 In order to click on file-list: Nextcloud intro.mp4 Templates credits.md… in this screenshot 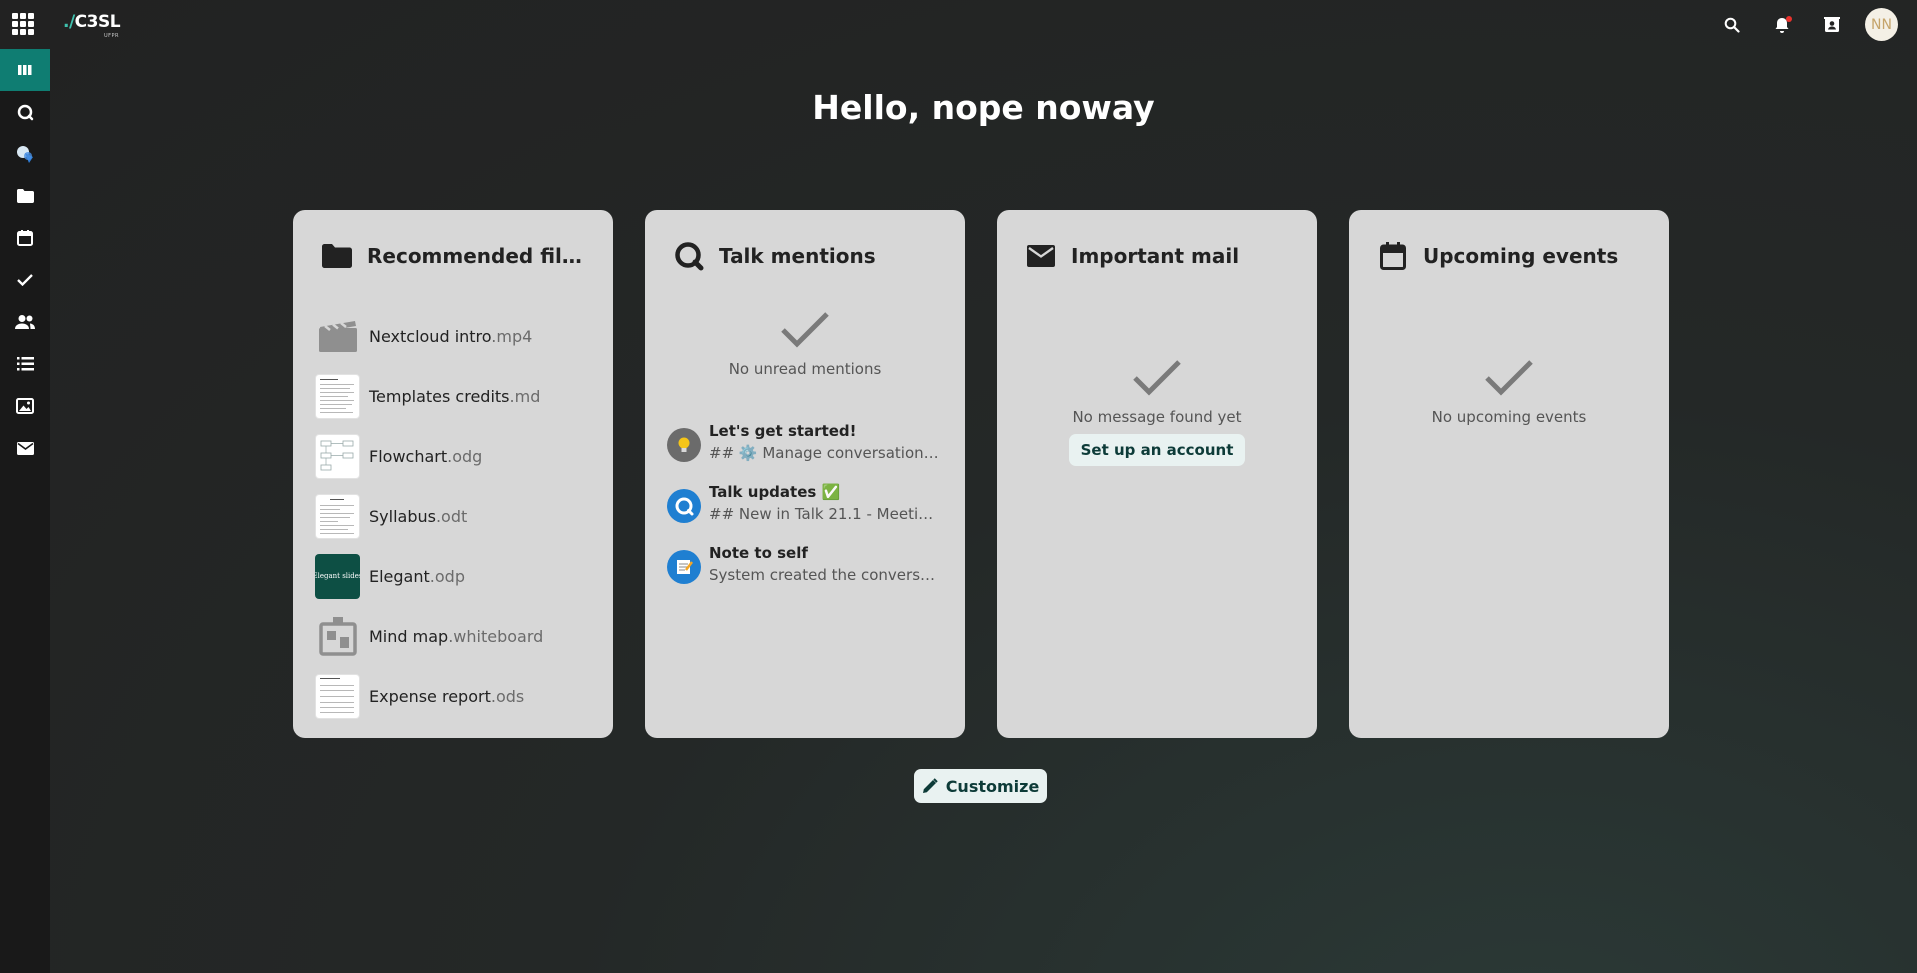, I will do `click(455, 516)`.